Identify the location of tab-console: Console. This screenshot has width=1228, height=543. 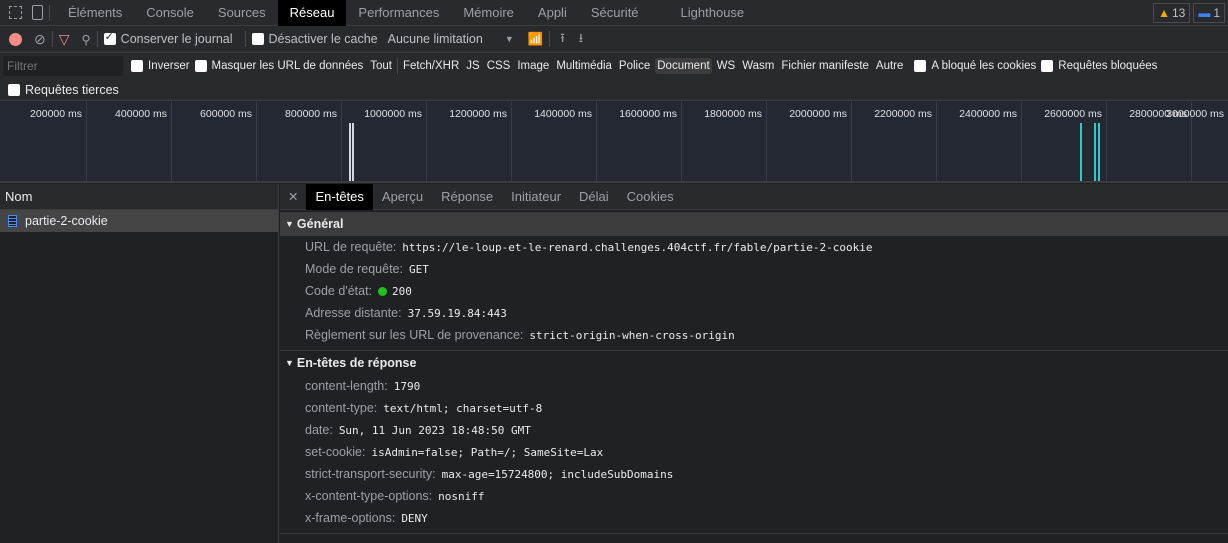
(170, 13).